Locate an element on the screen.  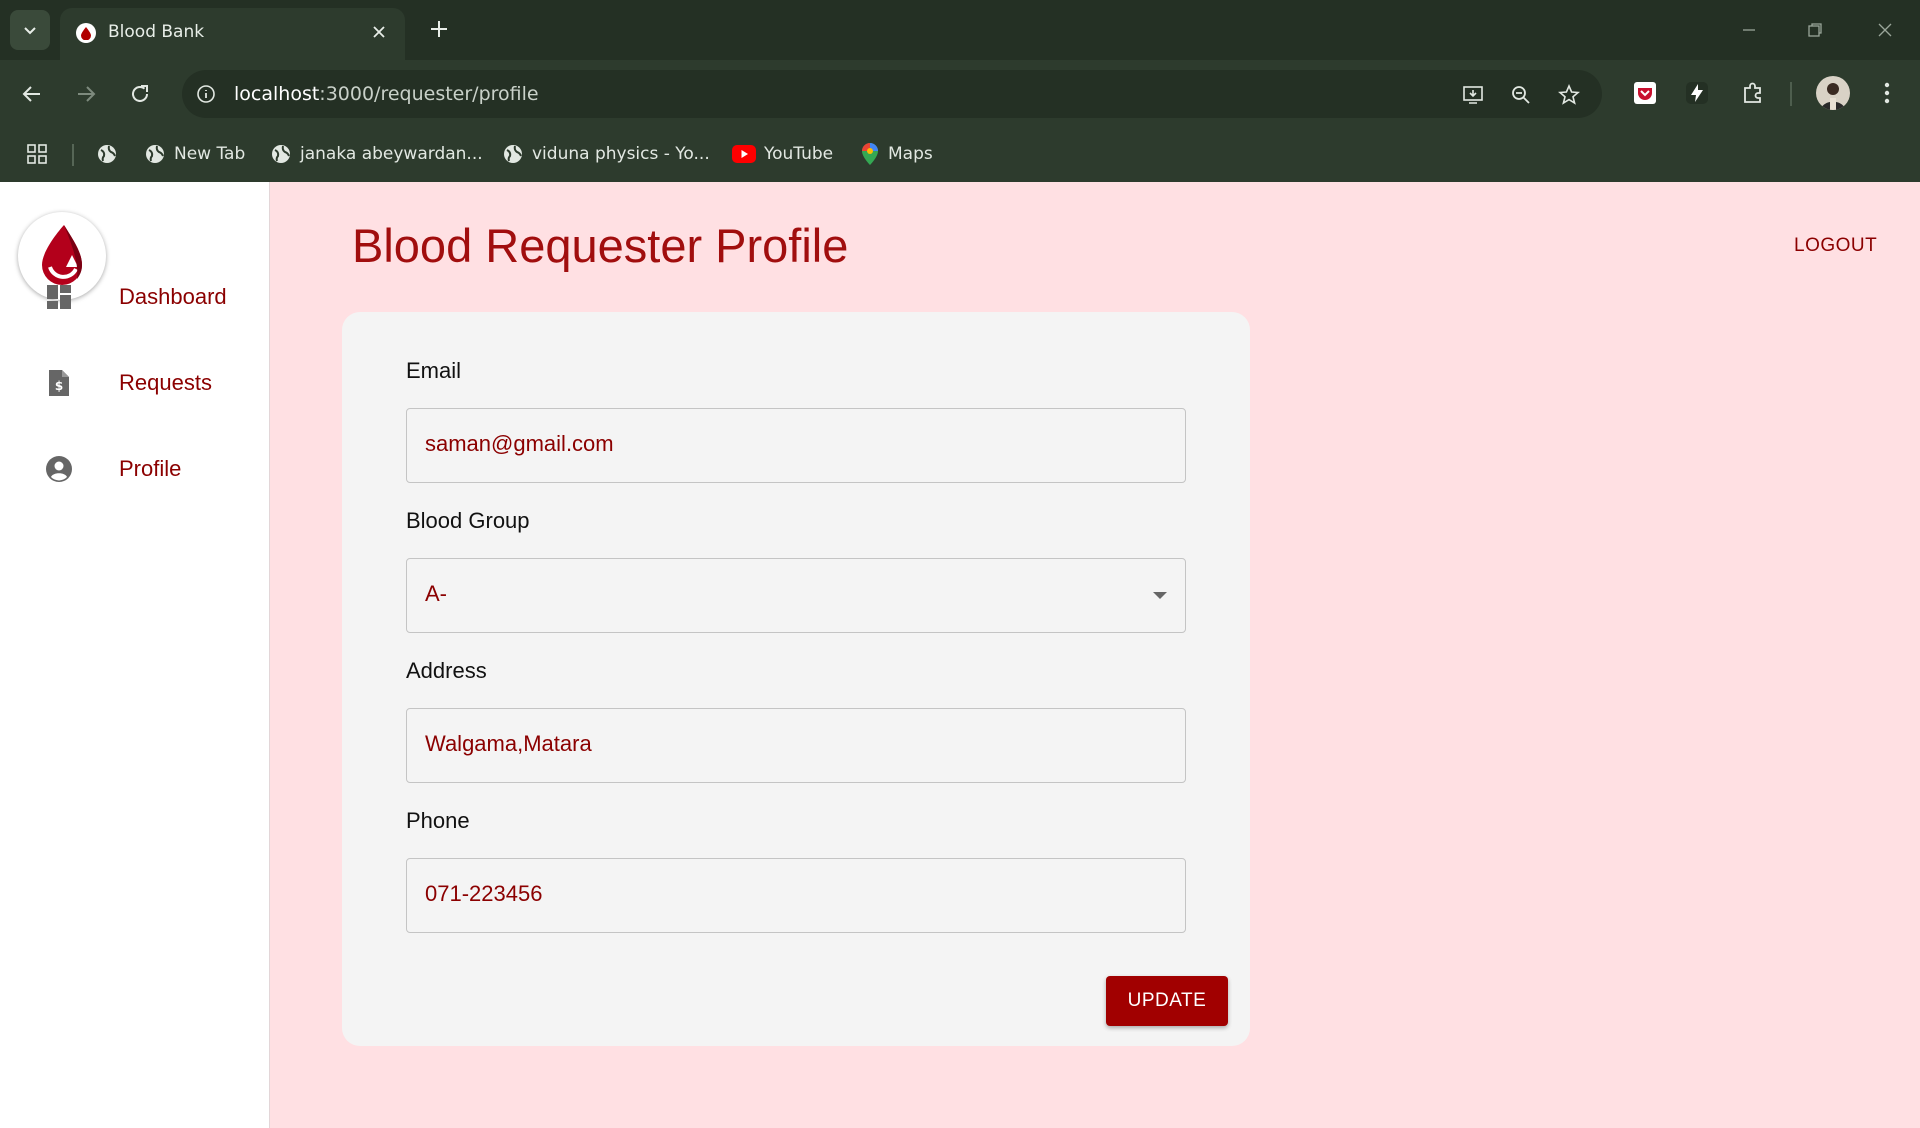
email-label: Email is located at coordinates (434, 370).